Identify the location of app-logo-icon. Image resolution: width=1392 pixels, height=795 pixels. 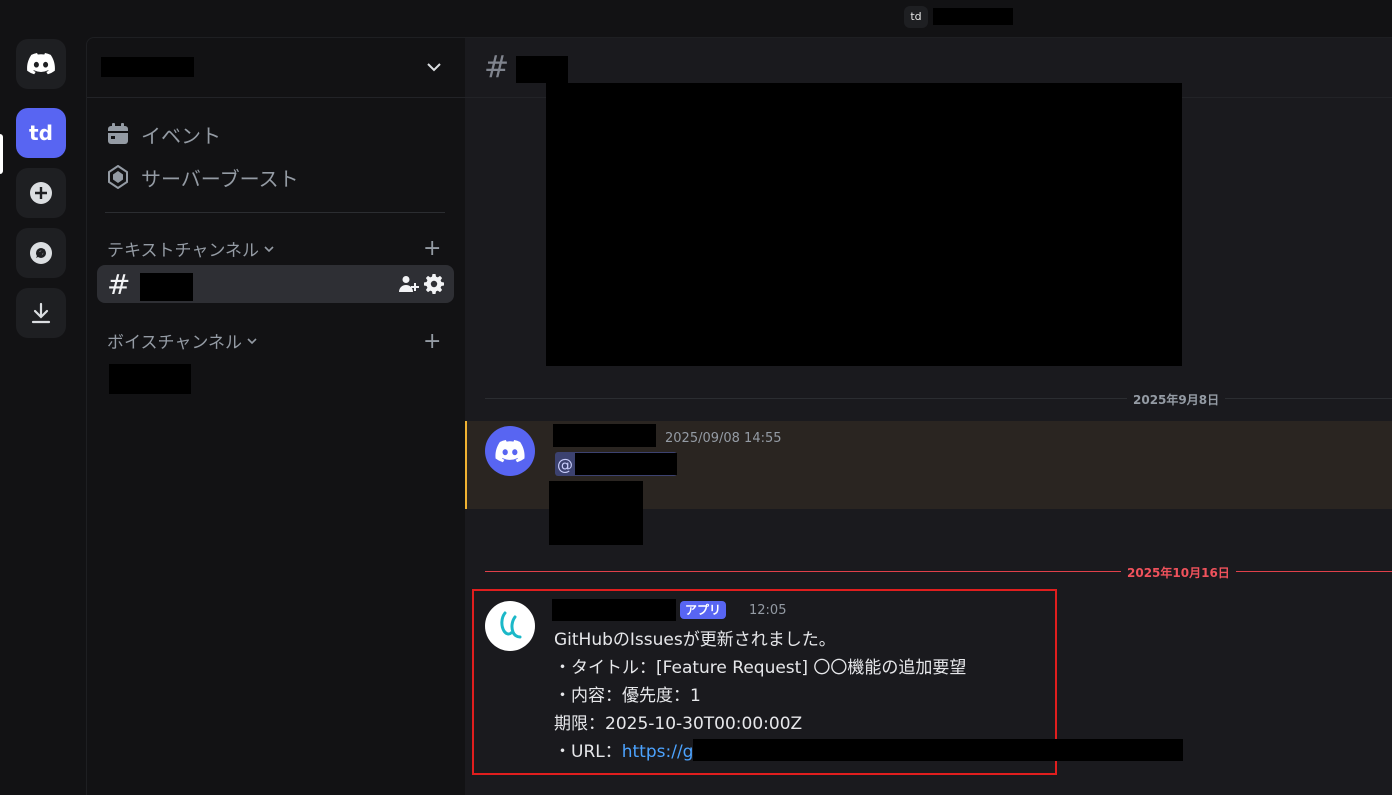
(511, 625).